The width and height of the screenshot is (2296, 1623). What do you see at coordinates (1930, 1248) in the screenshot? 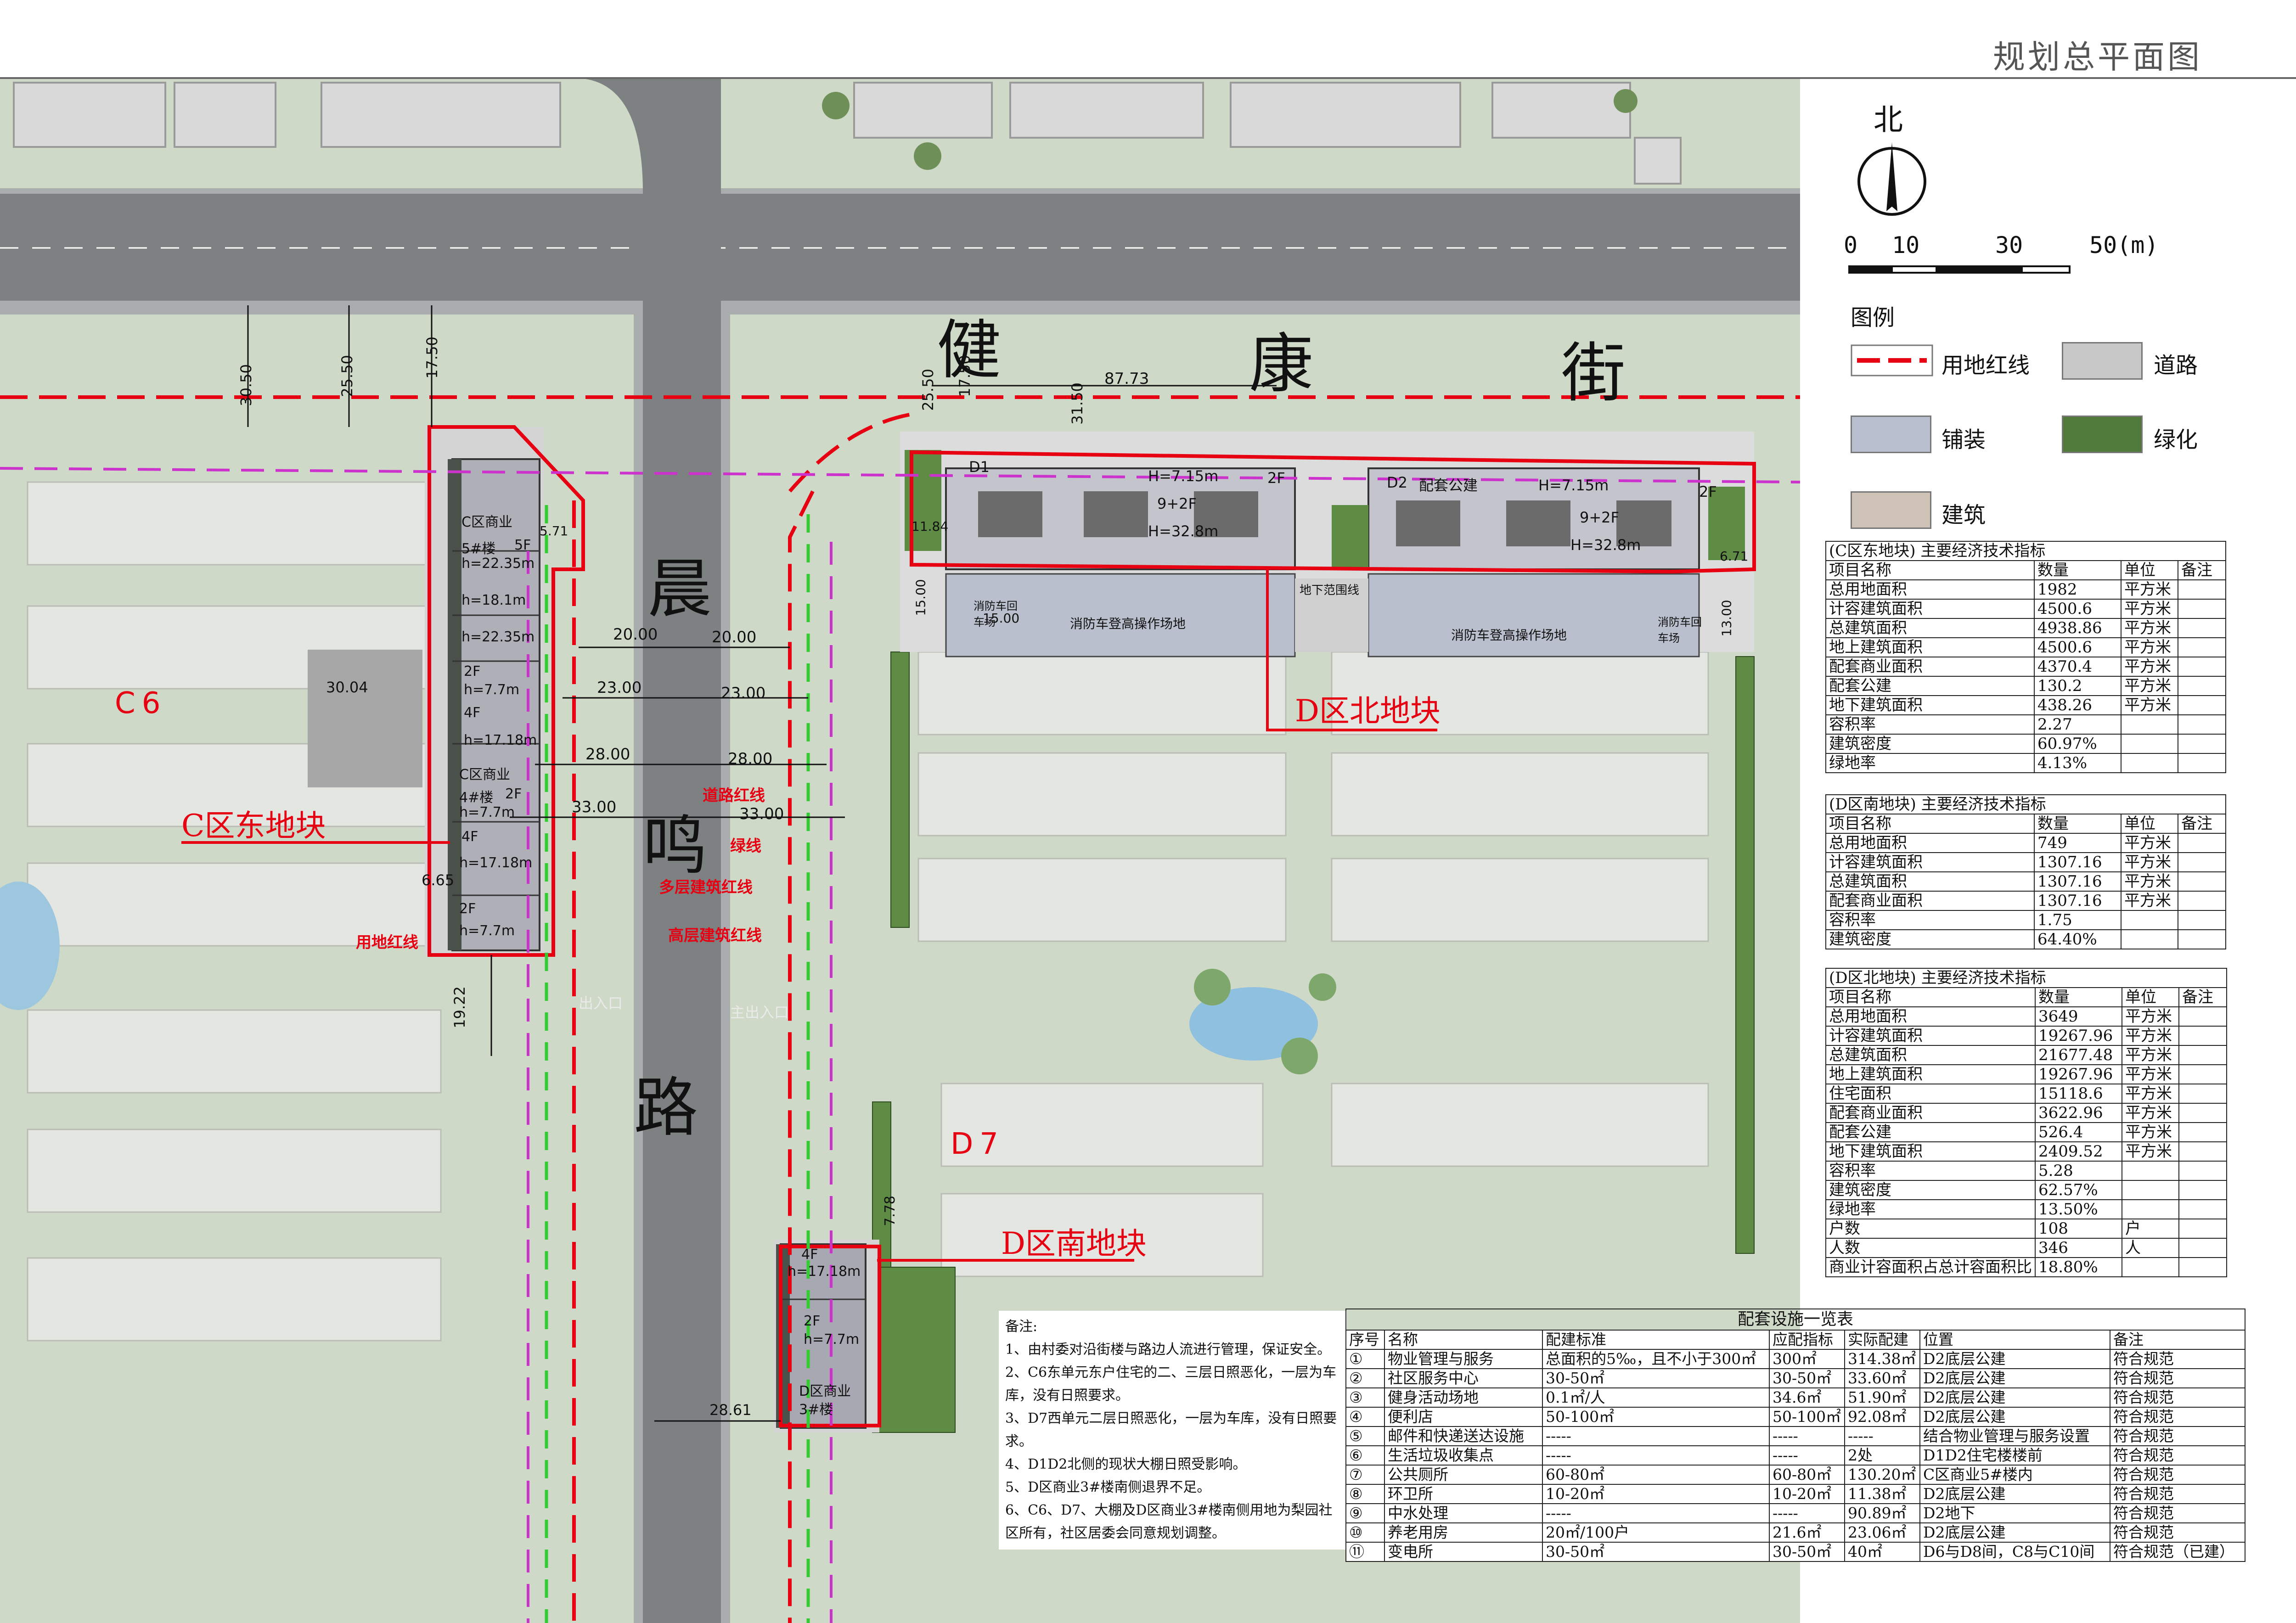
I see `table-cell: 人数` at bounding box center [1930, 1248].